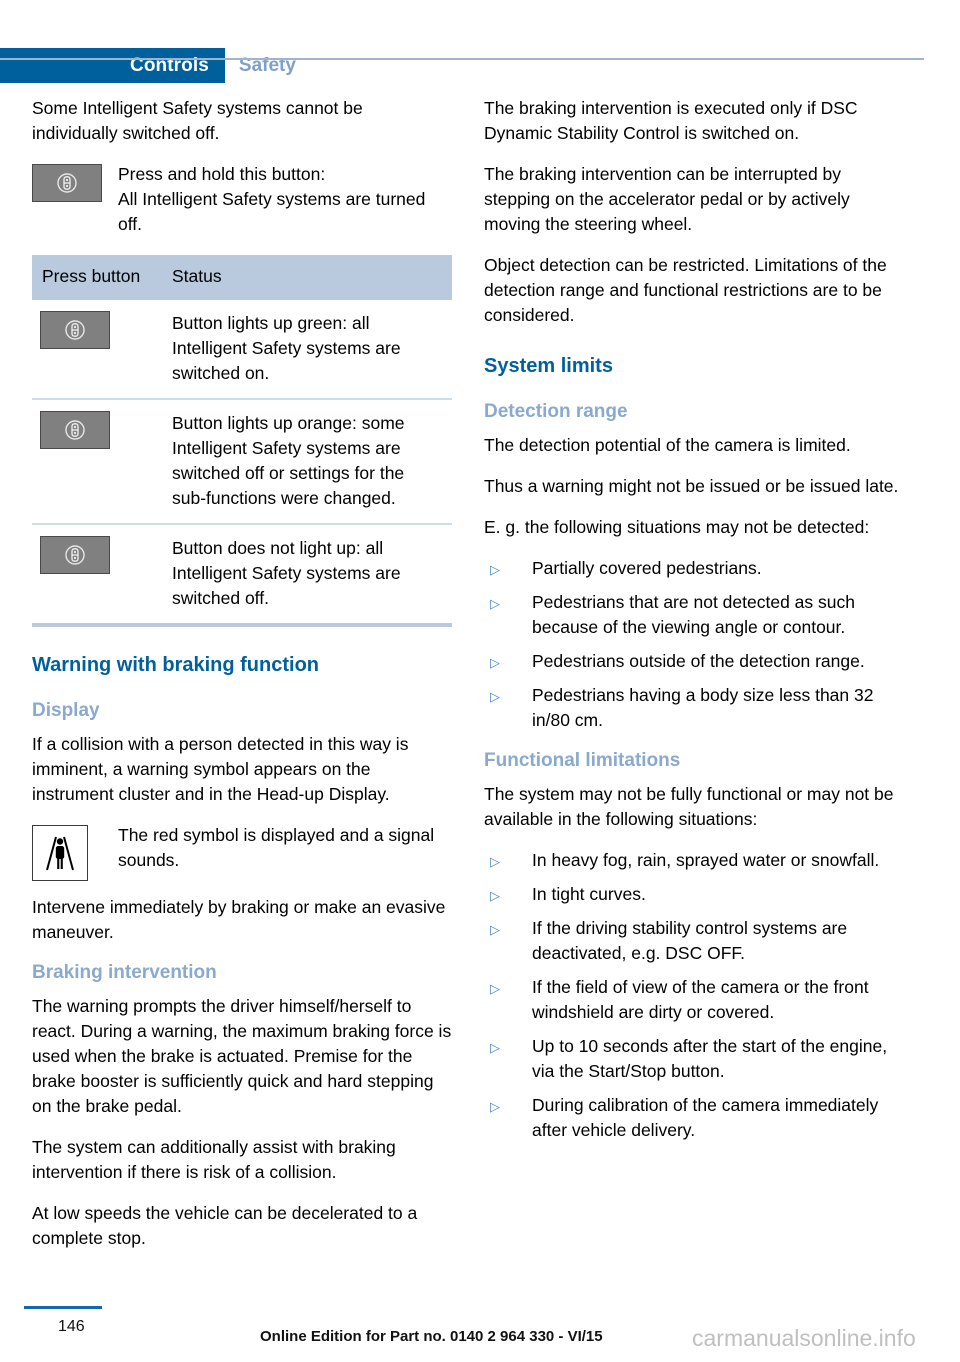  What do you see at coordinates (589, 894) in the screenshot?
I see `list-item-label: In tight curves.` at bounding box center [589, 894].